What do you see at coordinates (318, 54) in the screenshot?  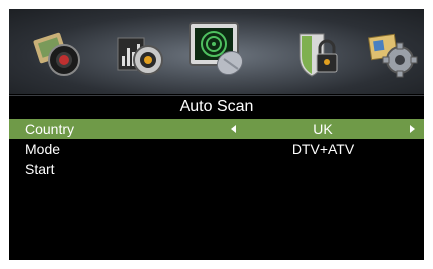 I see `lock-icon` at bounding box center [318, 54].